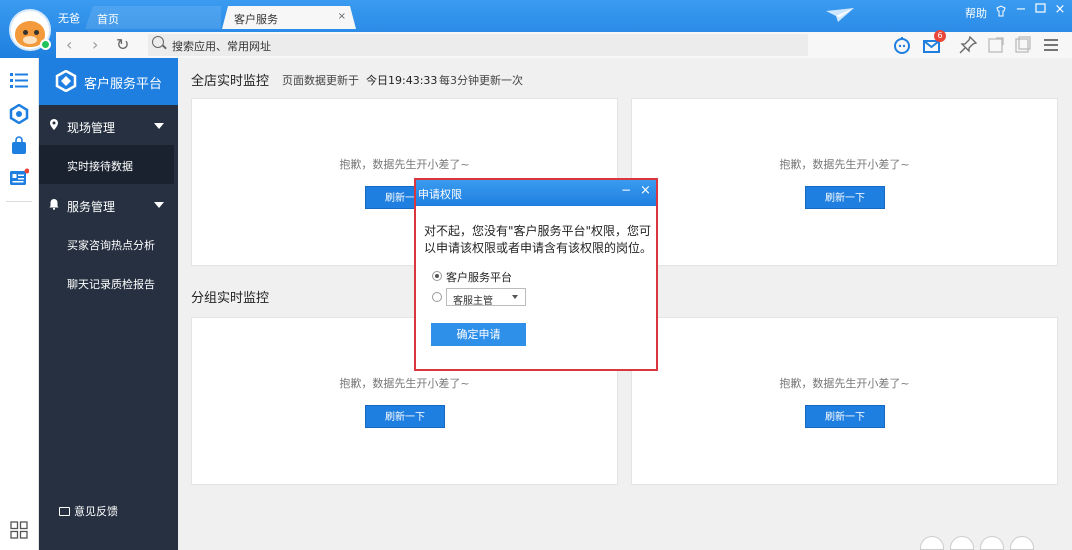  I want to click on feedback-icon, so click(64, 511).